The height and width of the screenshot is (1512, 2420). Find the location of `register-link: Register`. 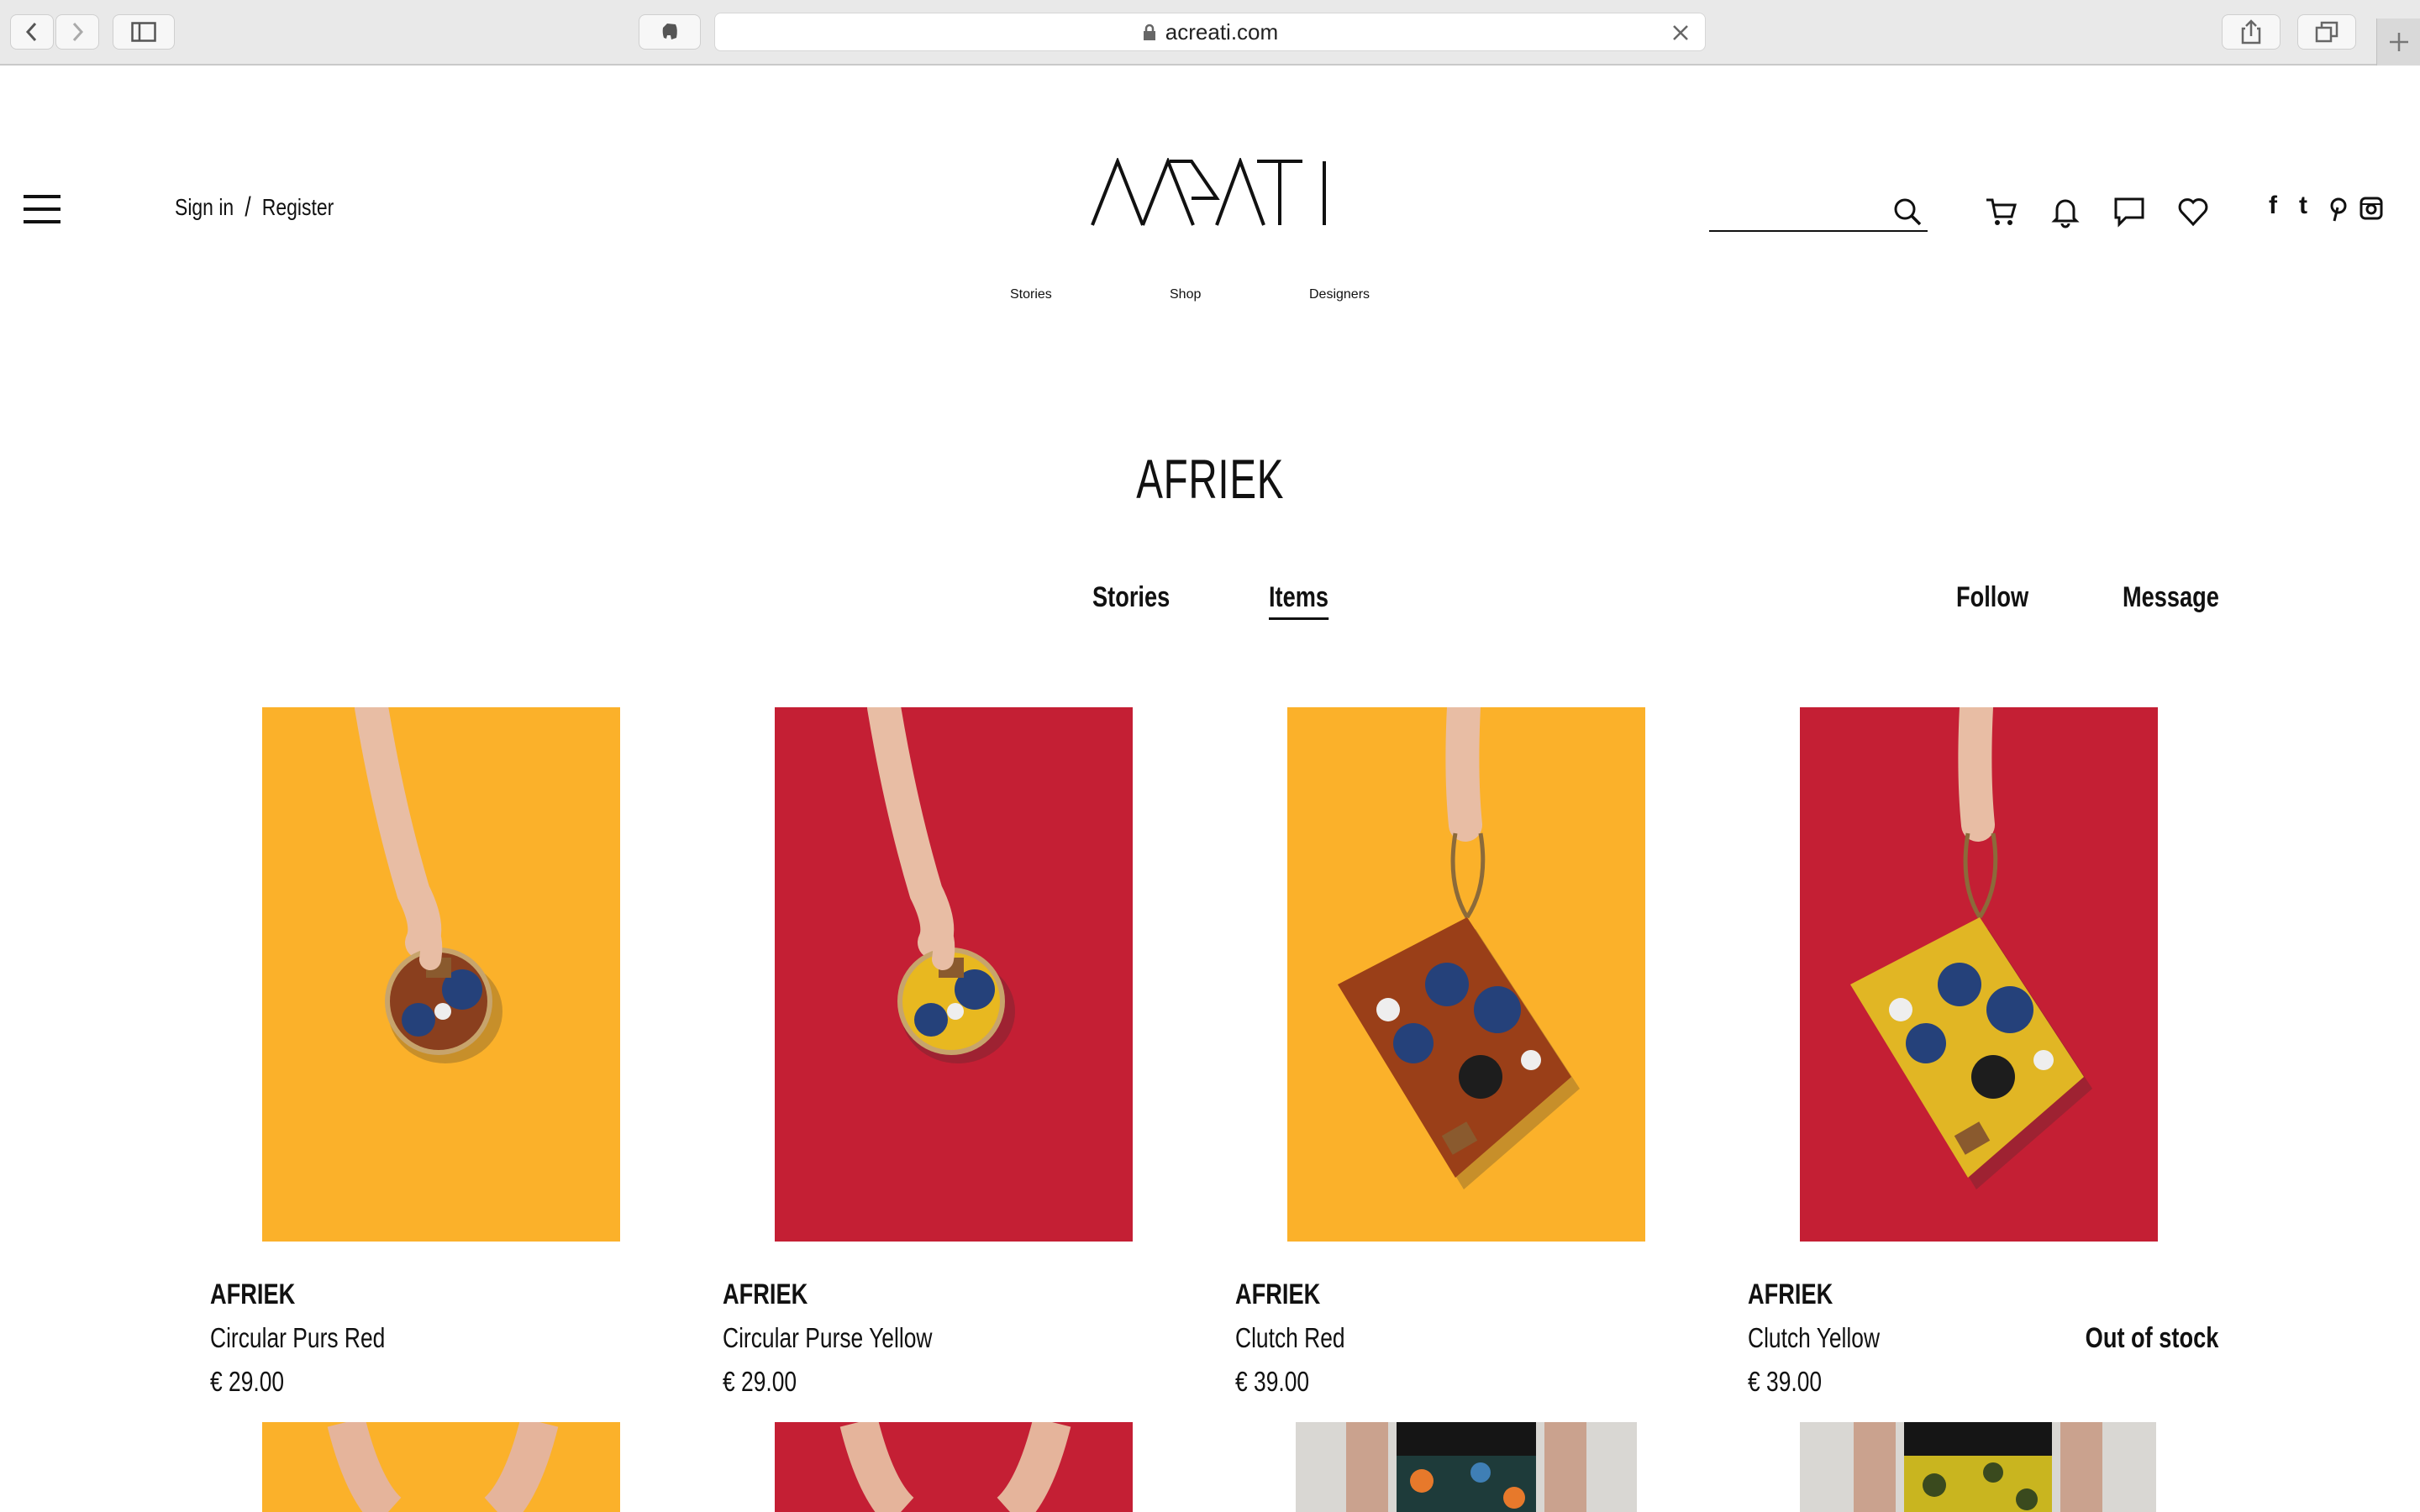

register-link: Register is located at coordinates (298, 207).